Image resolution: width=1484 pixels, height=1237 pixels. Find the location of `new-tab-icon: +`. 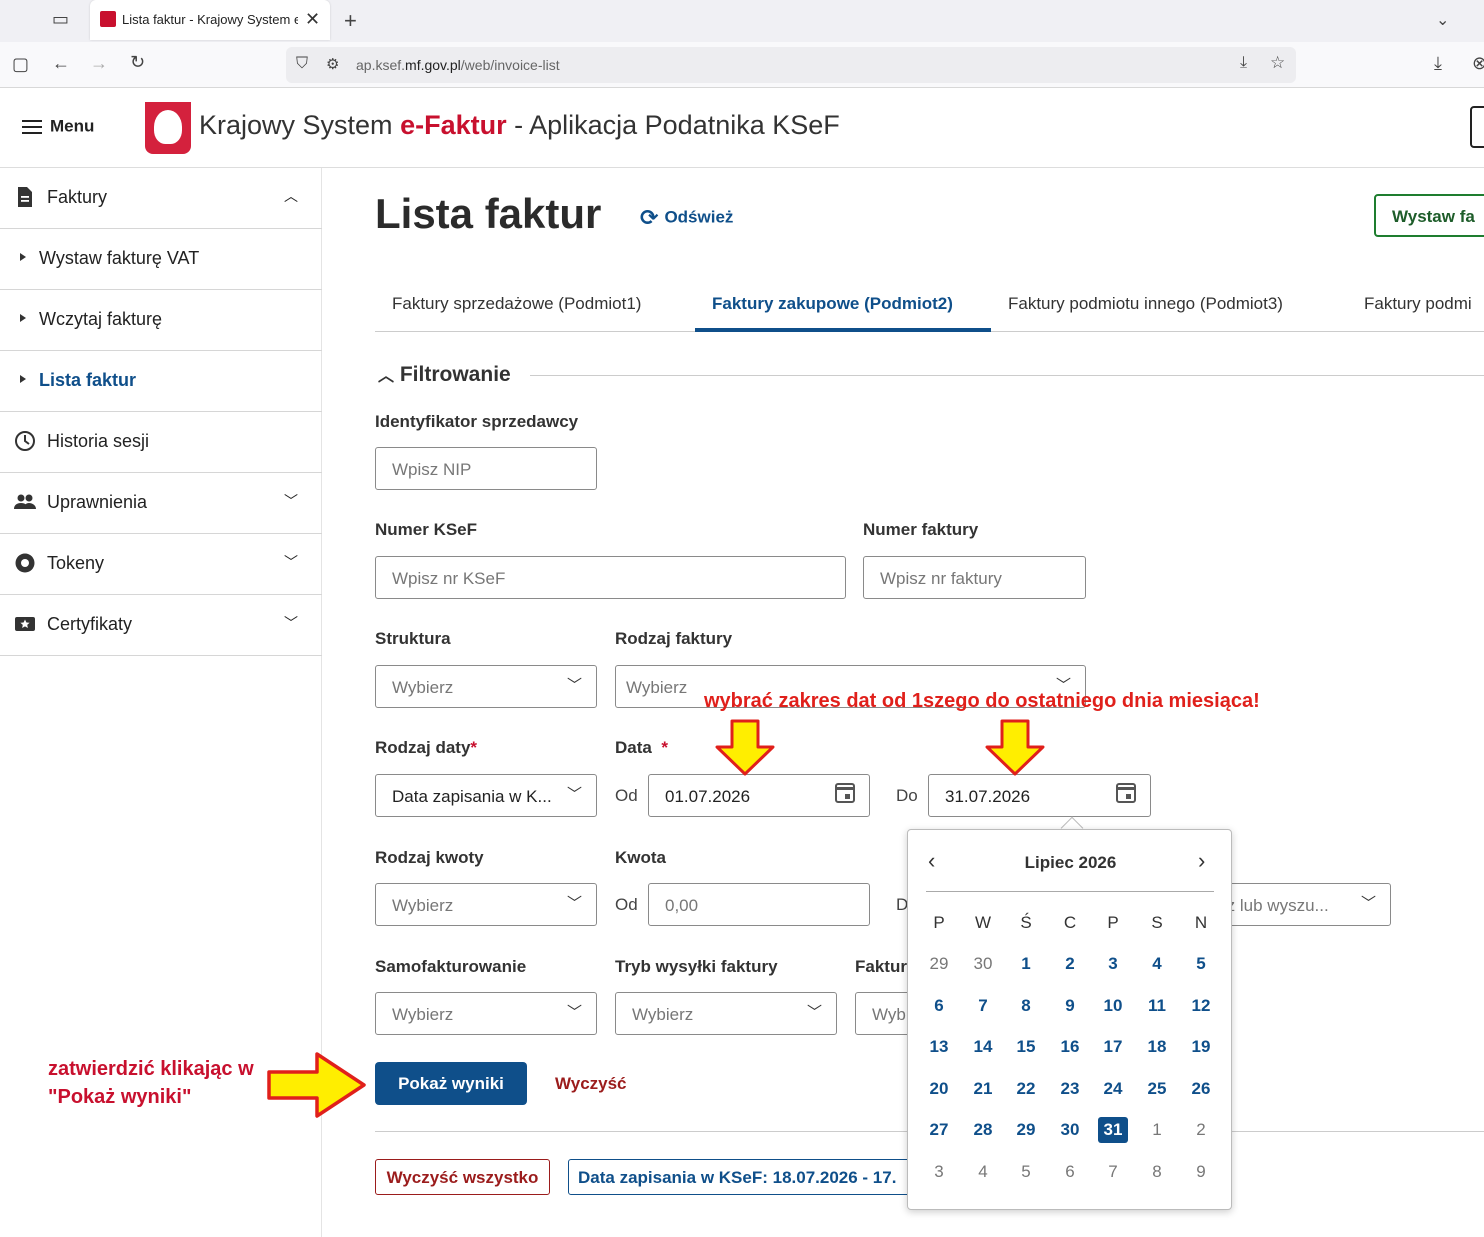

new-tab-icon: + is located at coordinates (350, 21).